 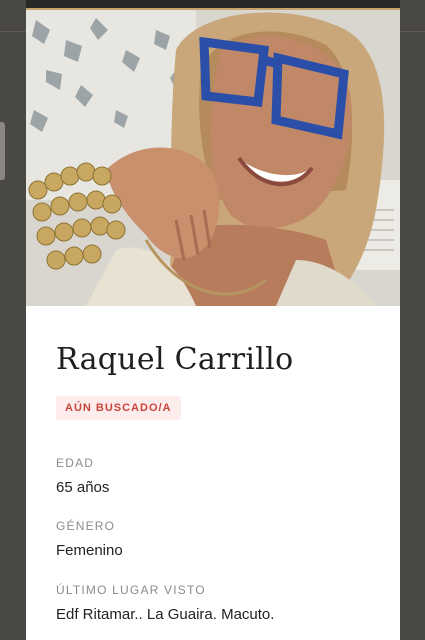 I want to click on side-scroll-tab, so click(x=2, y=151).